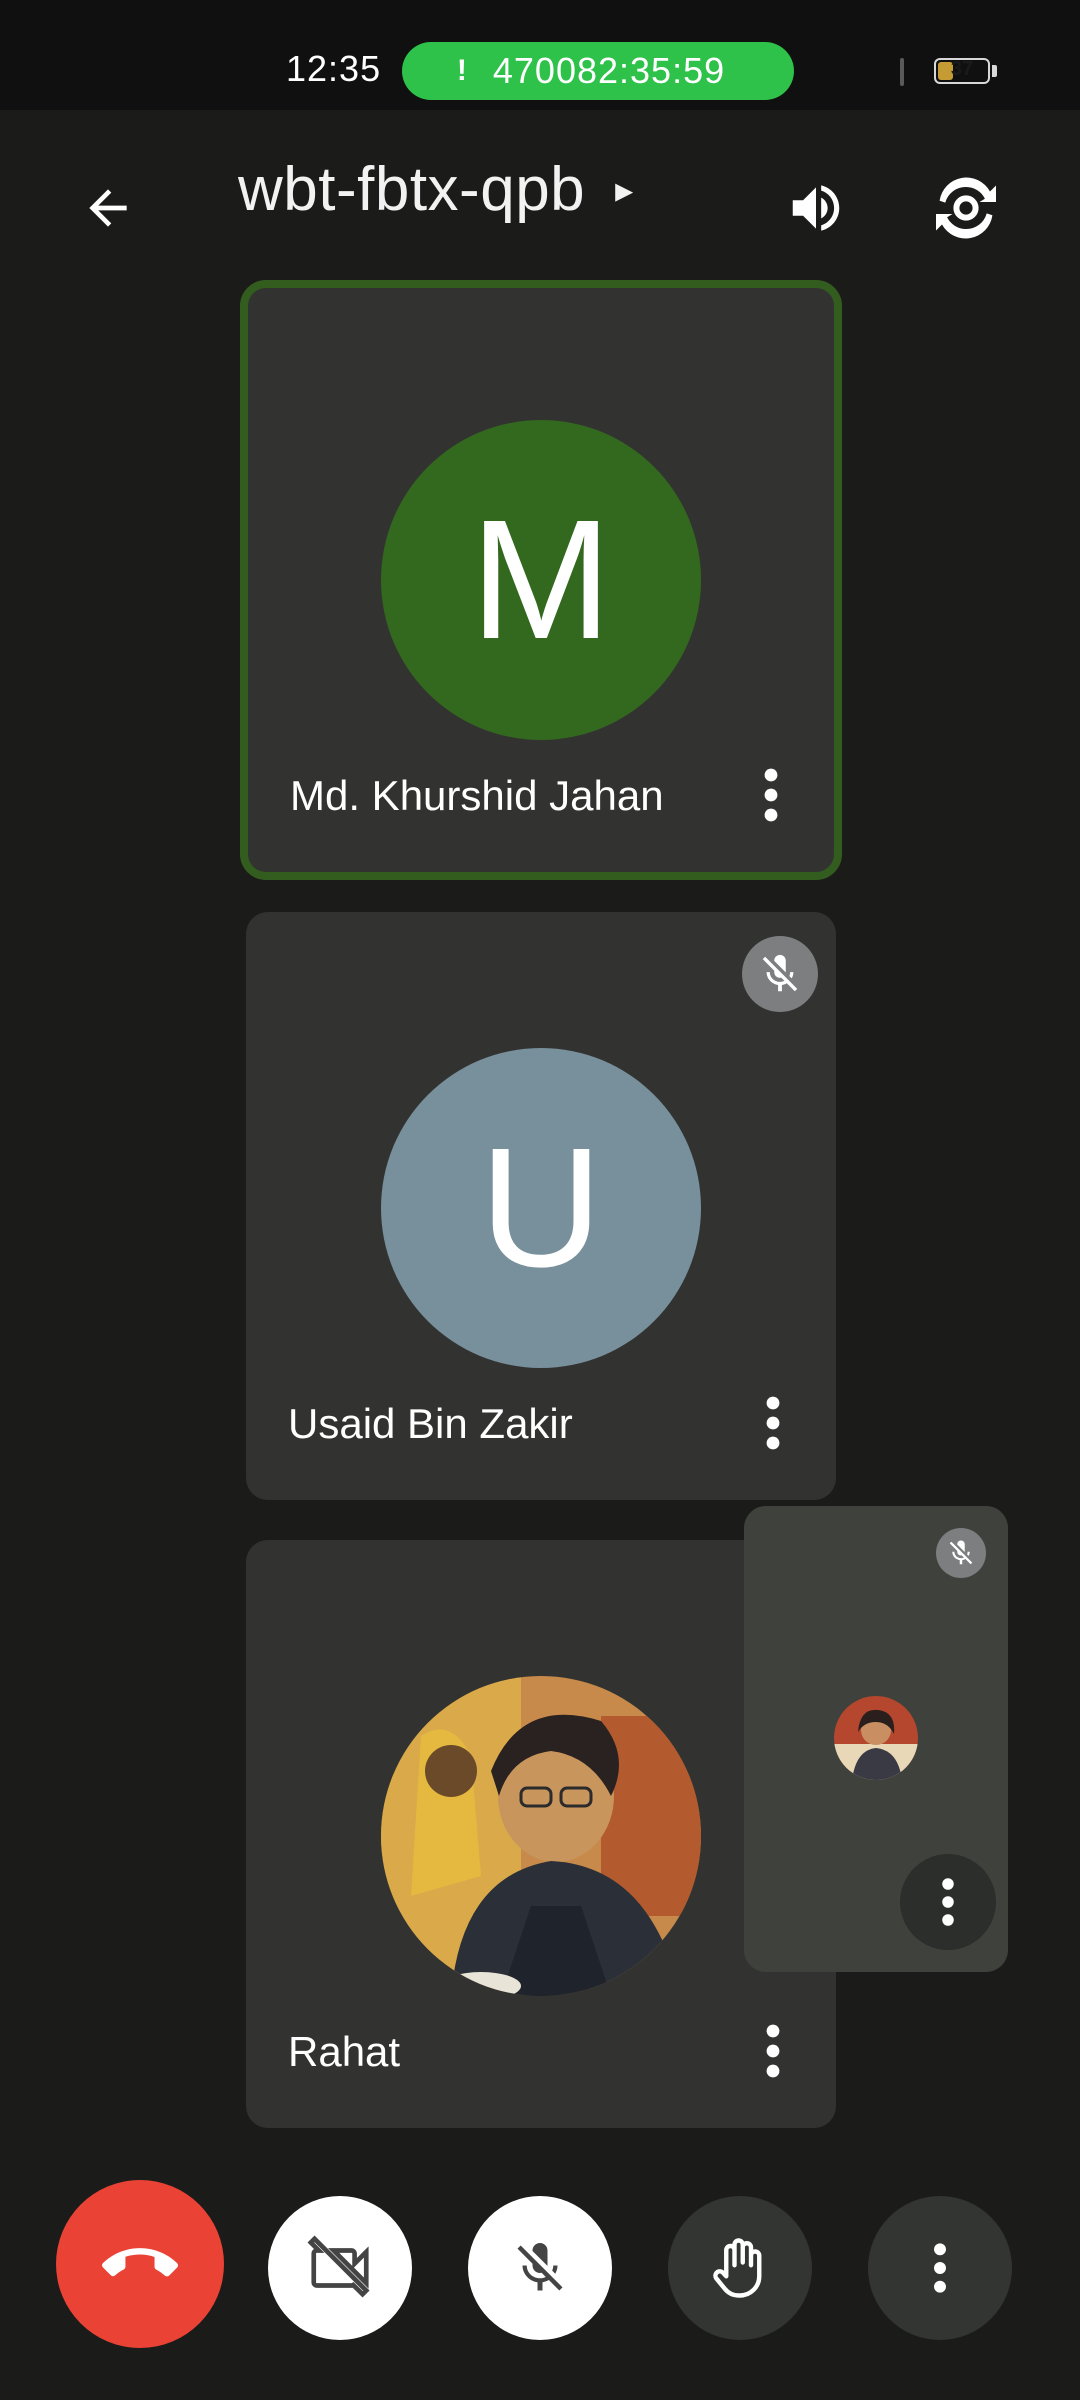 Image resolution: width=1080 pixels, height=2400 pixels. I want to click on hand-icon, so click(737, 2268).